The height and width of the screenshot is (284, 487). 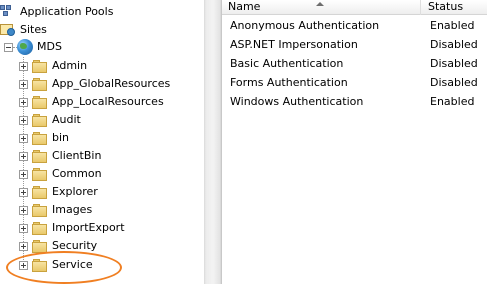 I want to click on tree-item-label: App_LocalResources, so click(x=108, y=101).